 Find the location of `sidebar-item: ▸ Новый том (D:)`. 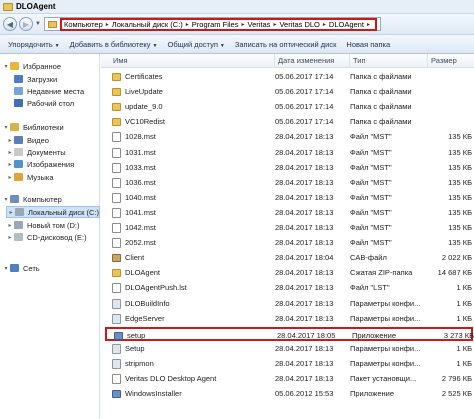

sidebar-item: ▸ Новый том (D:) is located at coordinates (53, 225).